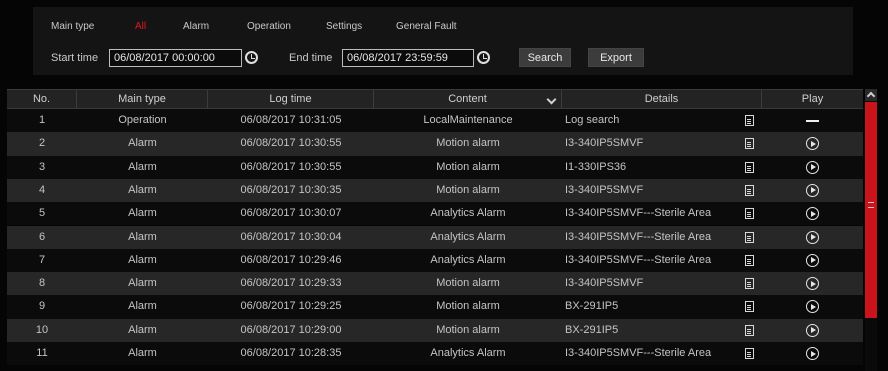 The width and height of the screenshot is (888, 371). I want to click on cell-no: 2, so click(42, 143).